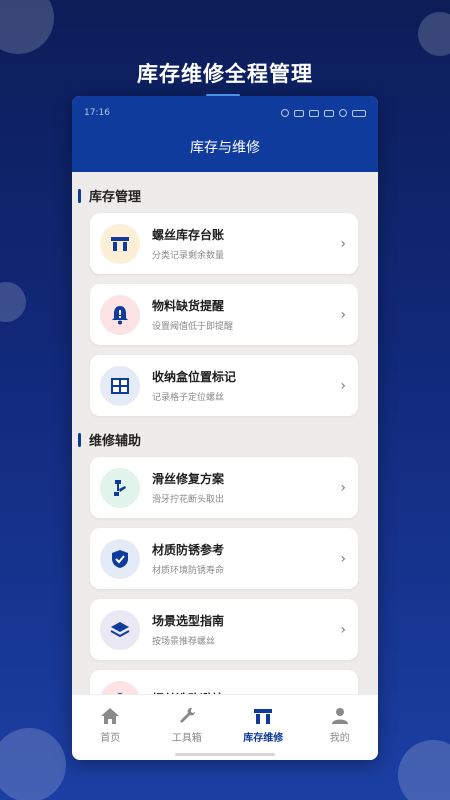 Image resolution: width=450 pixels, height=800 pixels. I want to click on status-icons, so click(323, 113).